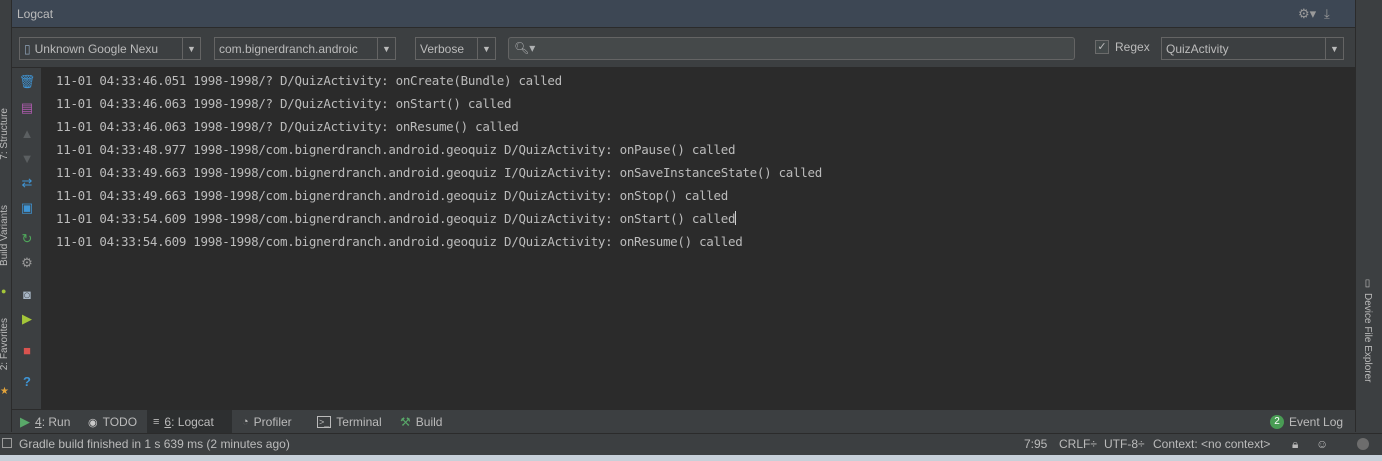 The image size is (1382, 461). Describe the element at coordinates (1211, 444) in the screenshot. I see `context-indicator: Context: <no context>` at that location.